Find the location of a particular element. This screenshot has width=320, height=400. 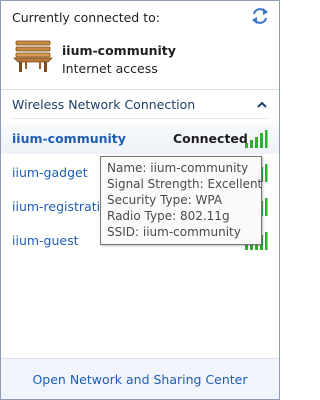

tooltip-security-type: Security Type: WPA is located at coordinates (165, 200).